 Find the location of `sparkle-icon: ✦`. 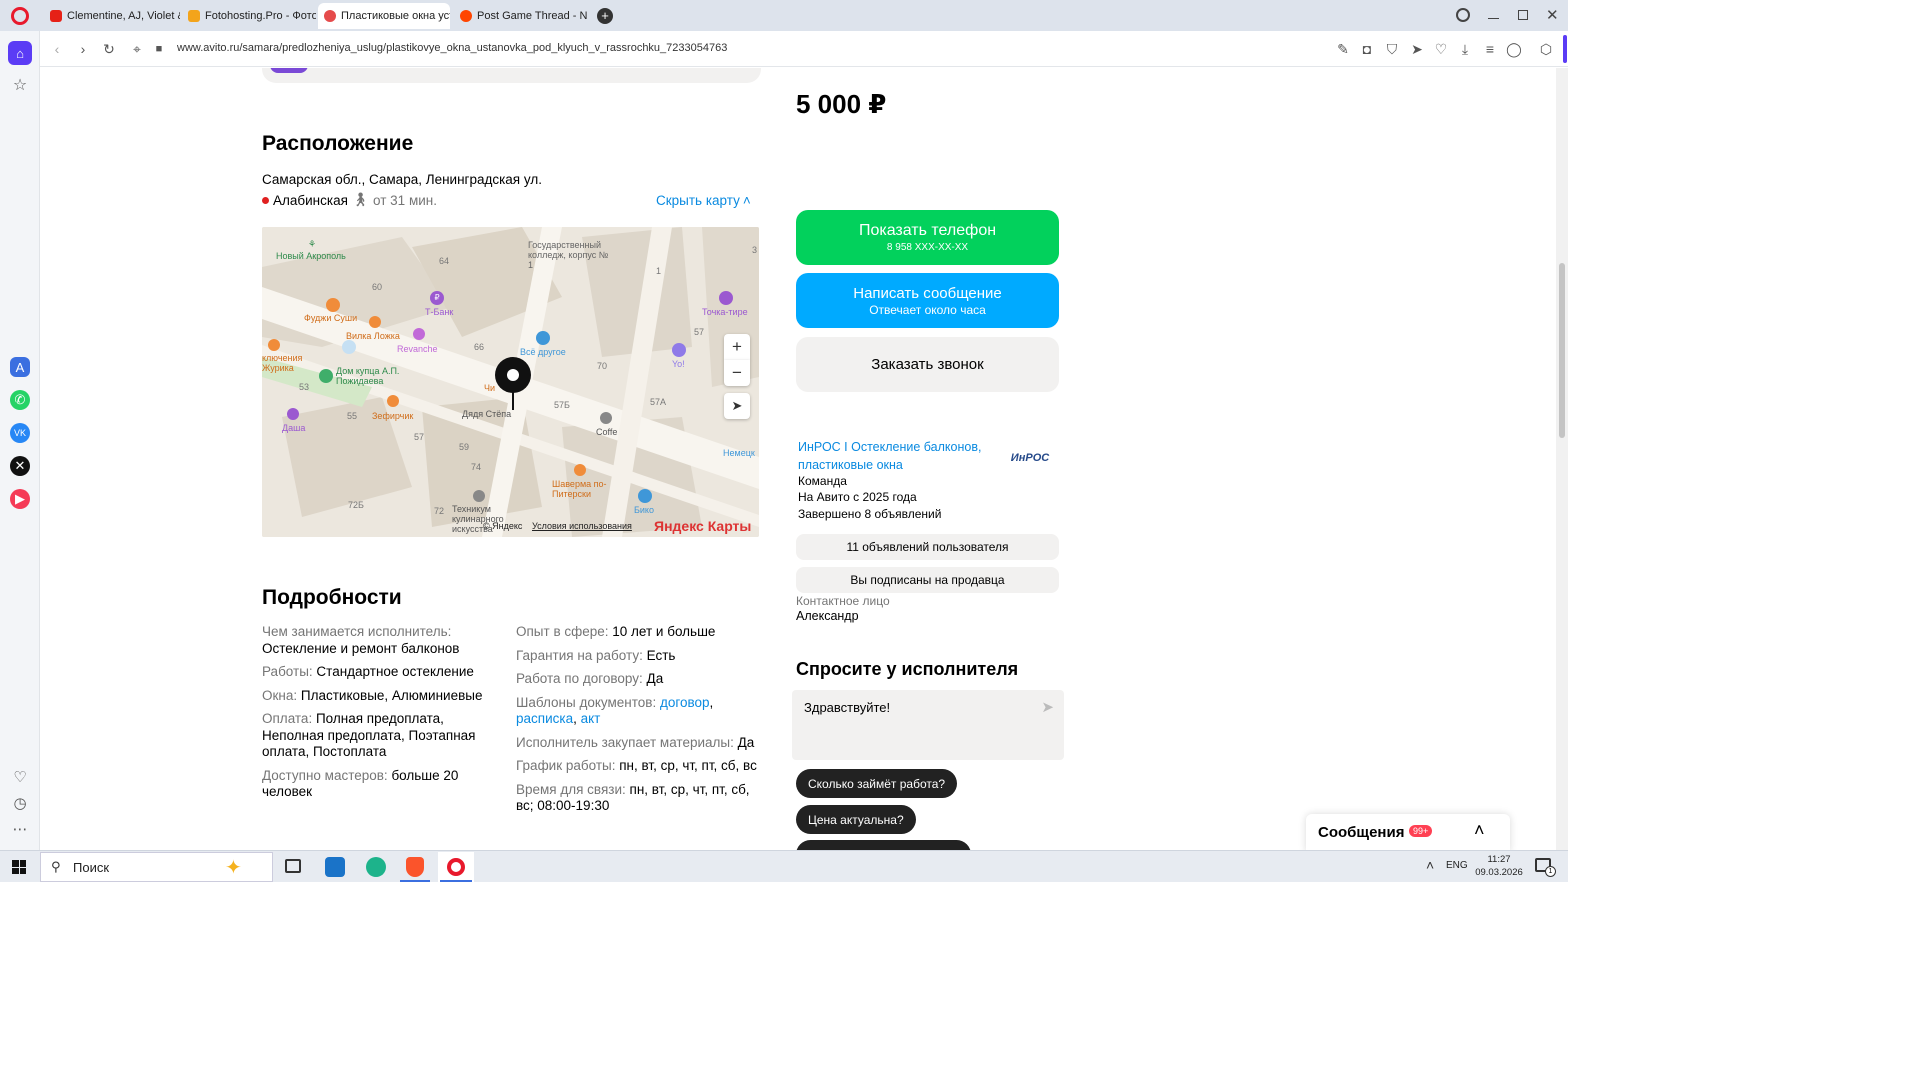

sparkle-icon: ✦ is located at coordinates (233, 868).